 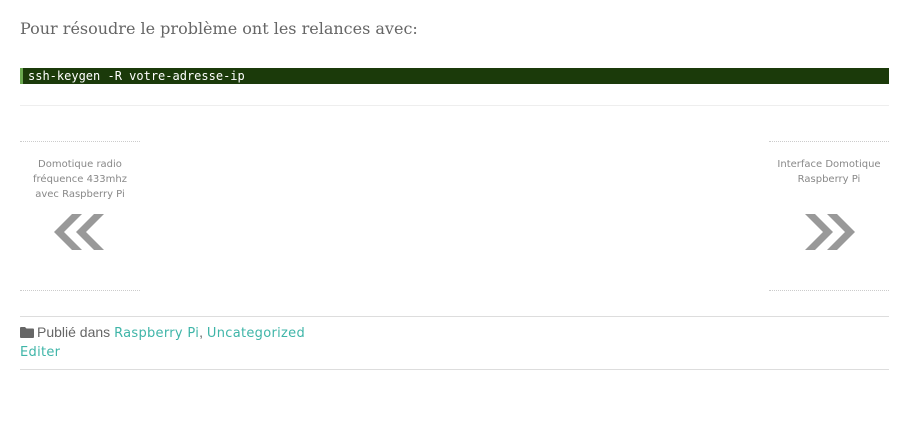 What do you see at coordinates (256, 333) in the screenshot?
I see `category-link-uncategorized: Uncategorized` at bounding box center [256, 333].